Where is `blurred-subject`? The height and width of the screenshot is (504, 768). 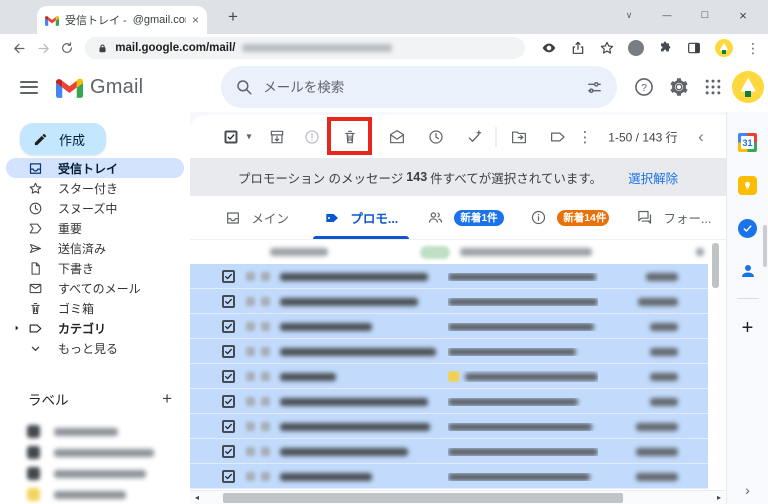
blurred-subject is located at coordinates (523, 301).